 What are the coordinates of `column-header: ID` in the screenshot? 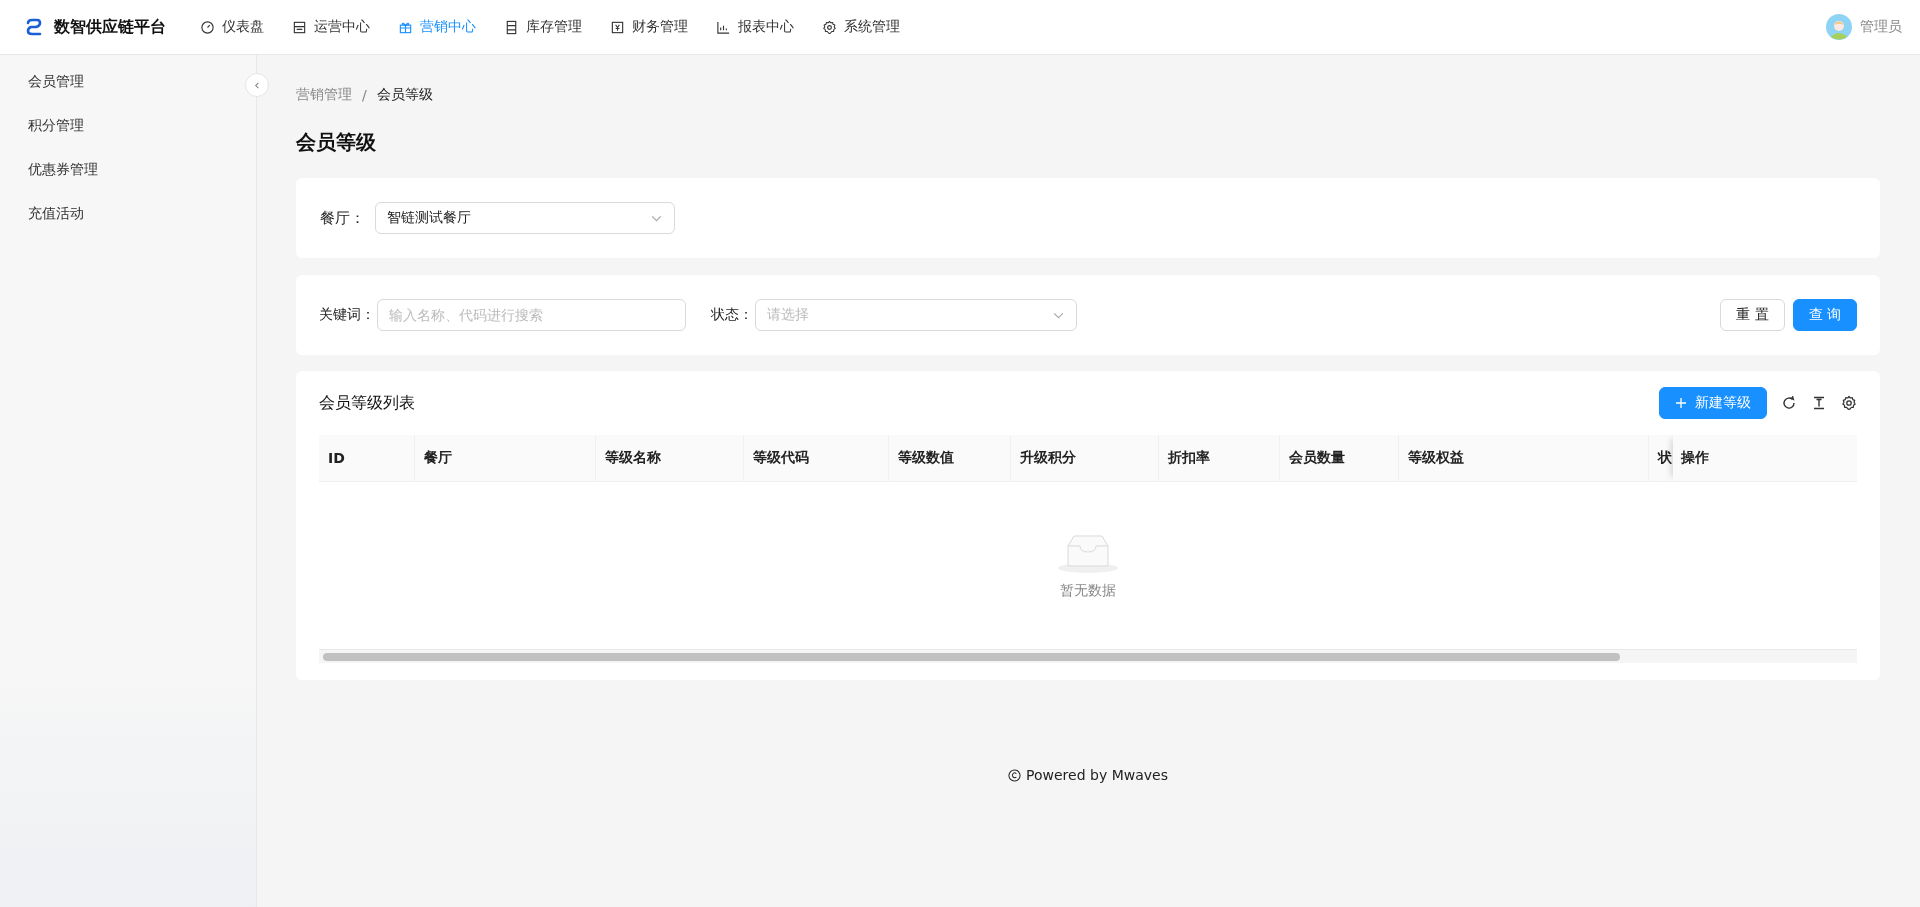 It's located at (367, 458).